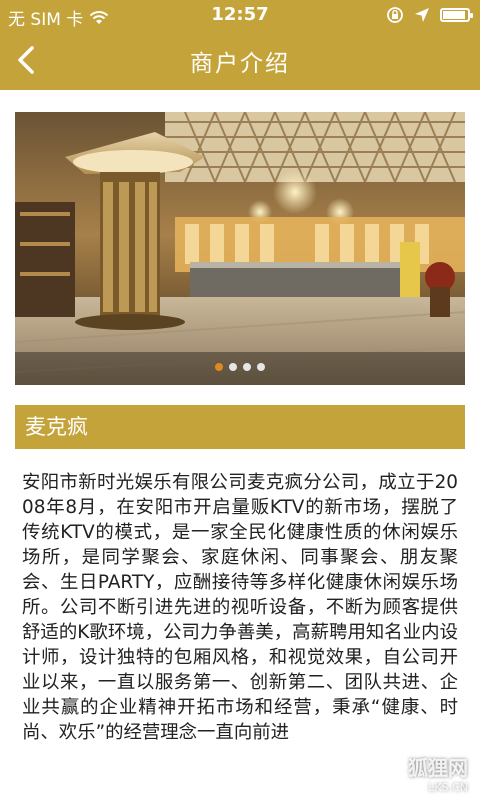 This screenshot has height=800, width=480. I want to click on page-title: 商户介绍, so click(240, 64).